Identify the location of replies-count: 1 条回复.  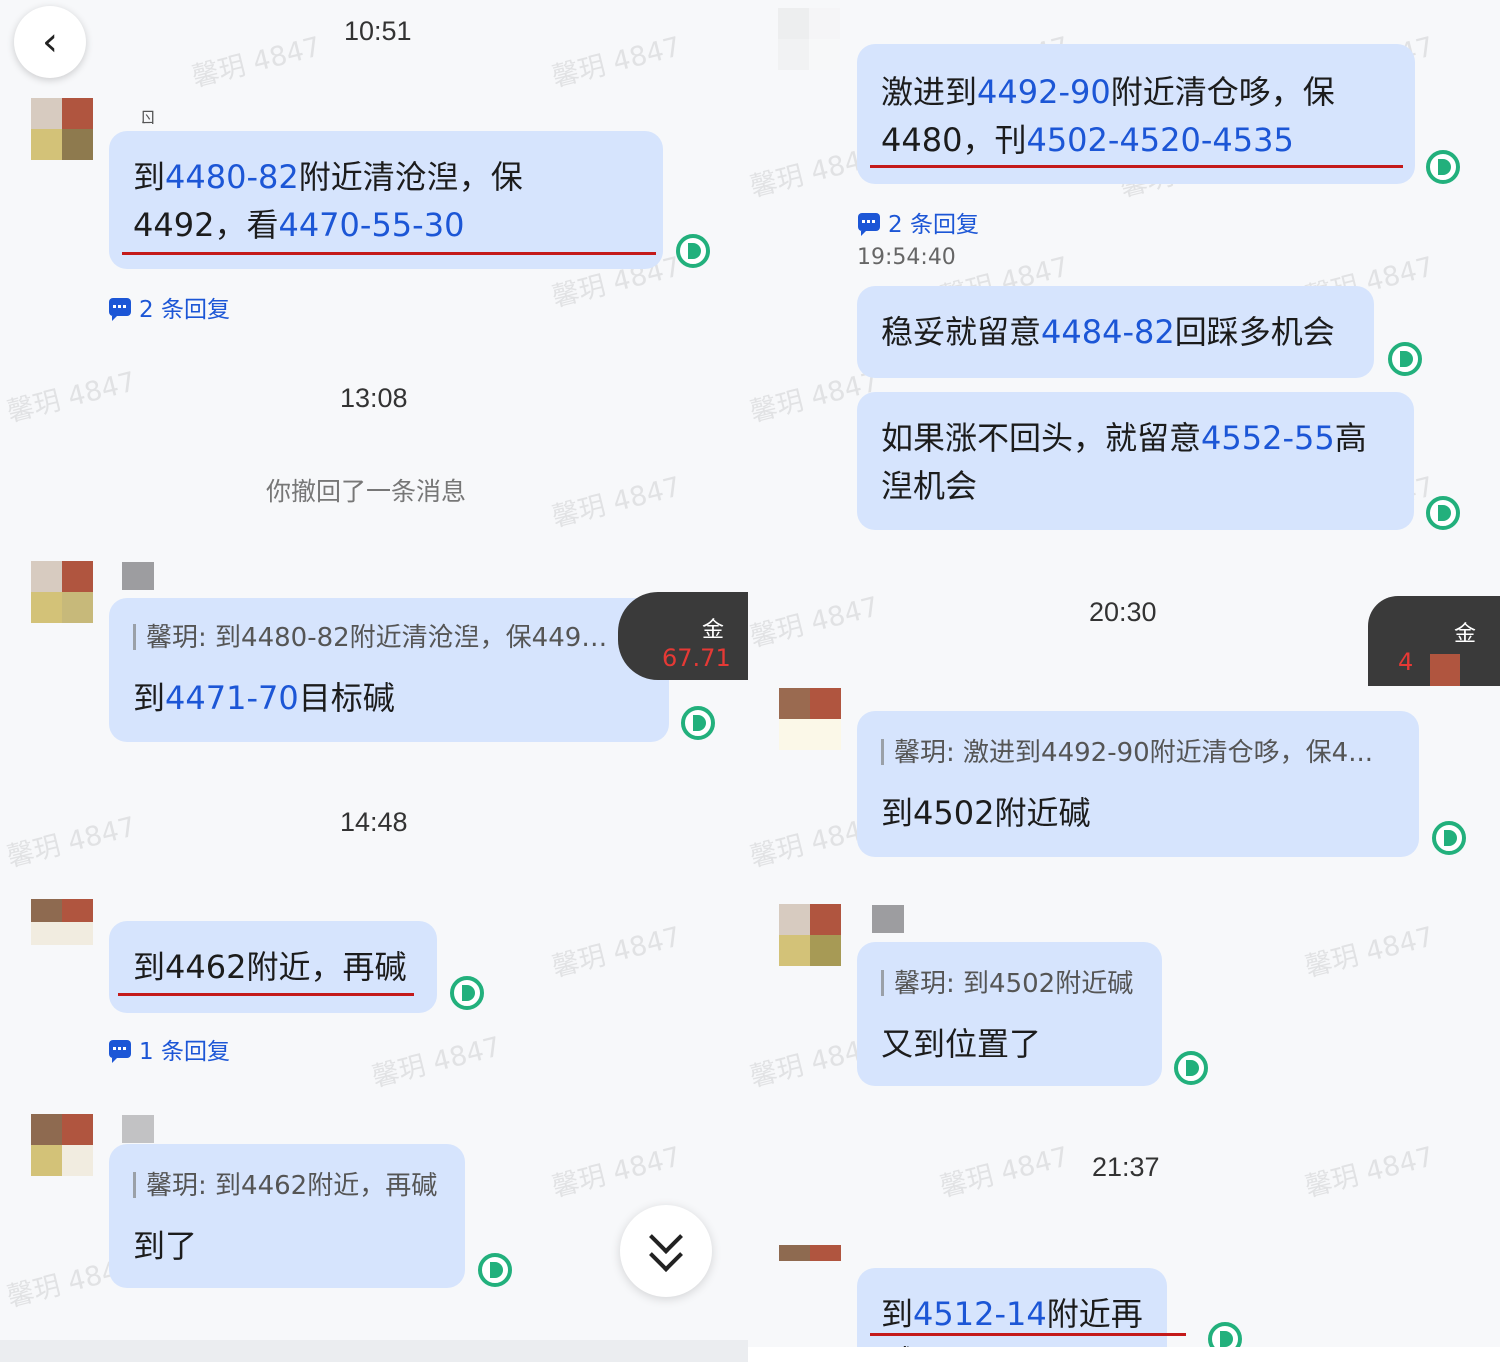
(184, 1052).